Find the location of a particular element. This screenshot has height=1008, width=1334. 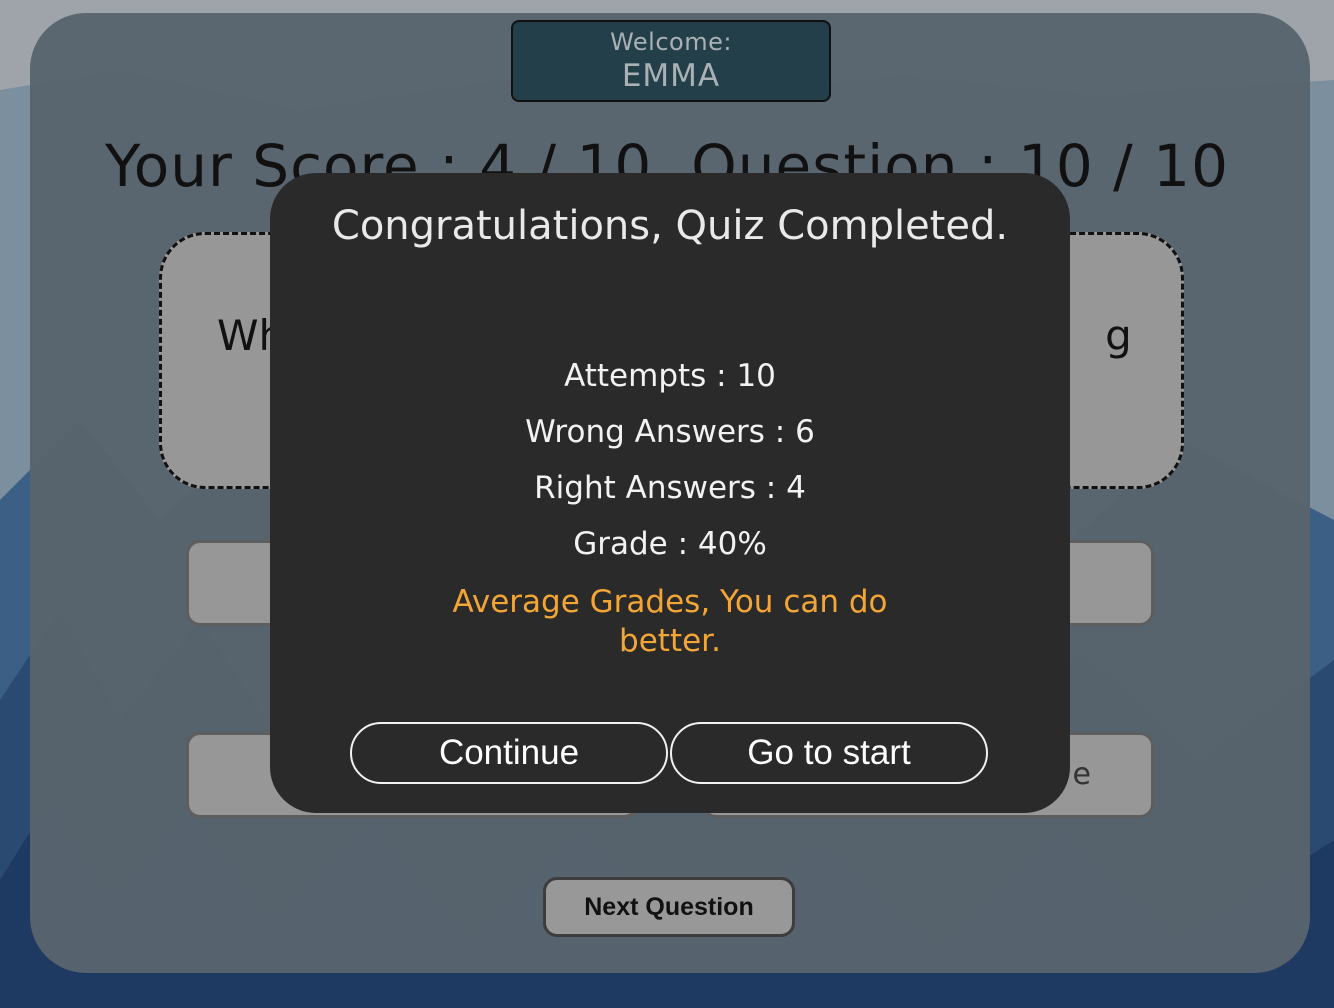

next-question-button: Next Question is located at coordinates (669, 907).